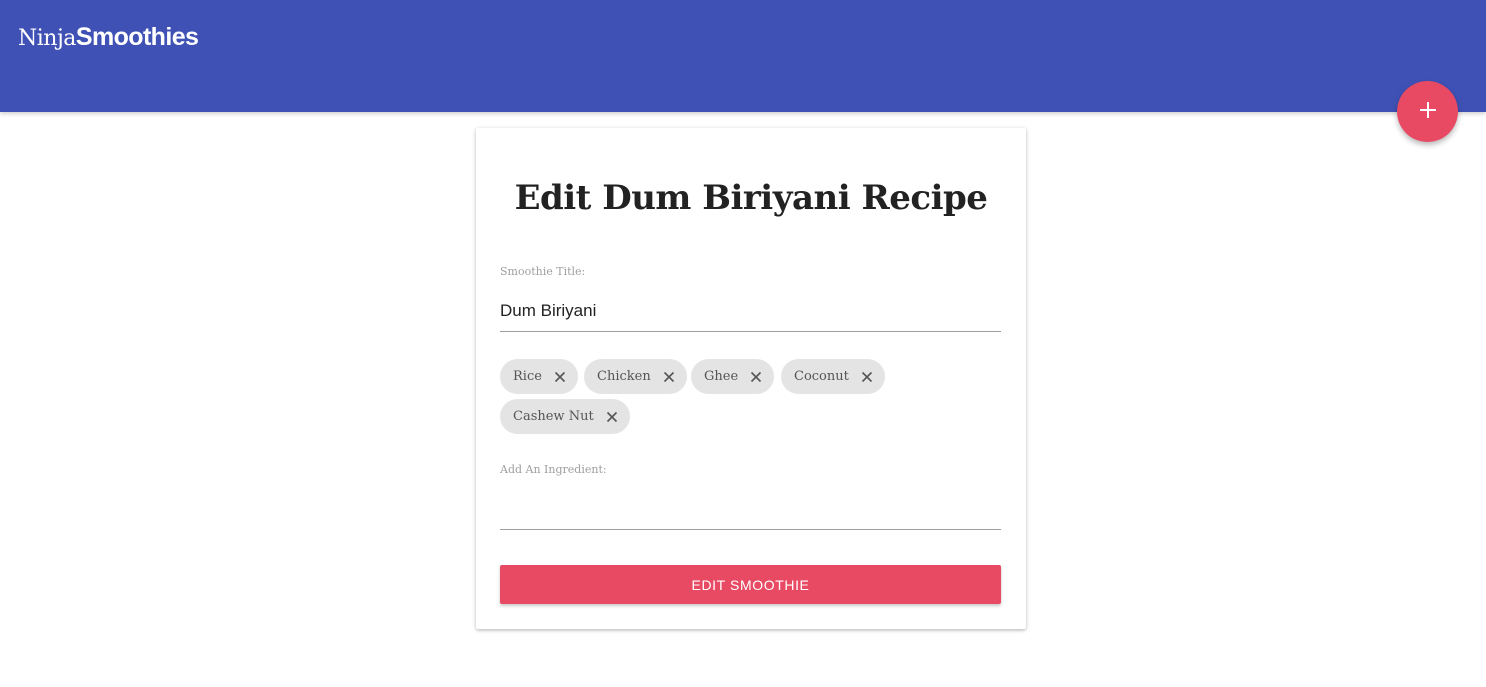 The image size is (1486, 687). Describe the element at coordinates (47, 38) in the screenshot. I see `brand-name-light: Ninja` at that location.